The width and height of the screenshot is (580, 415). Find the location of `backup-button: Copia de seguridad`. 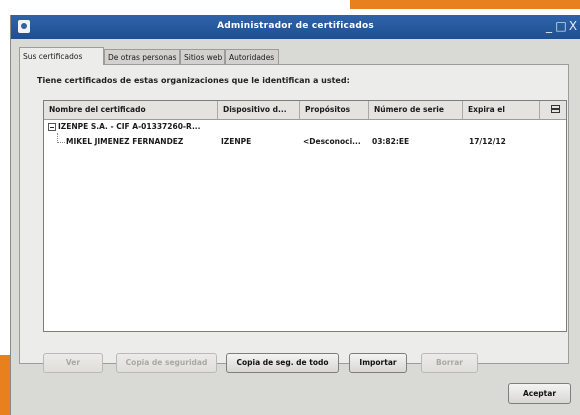

backup-button: Copia de seguridad is located at coordinates (166, 363).